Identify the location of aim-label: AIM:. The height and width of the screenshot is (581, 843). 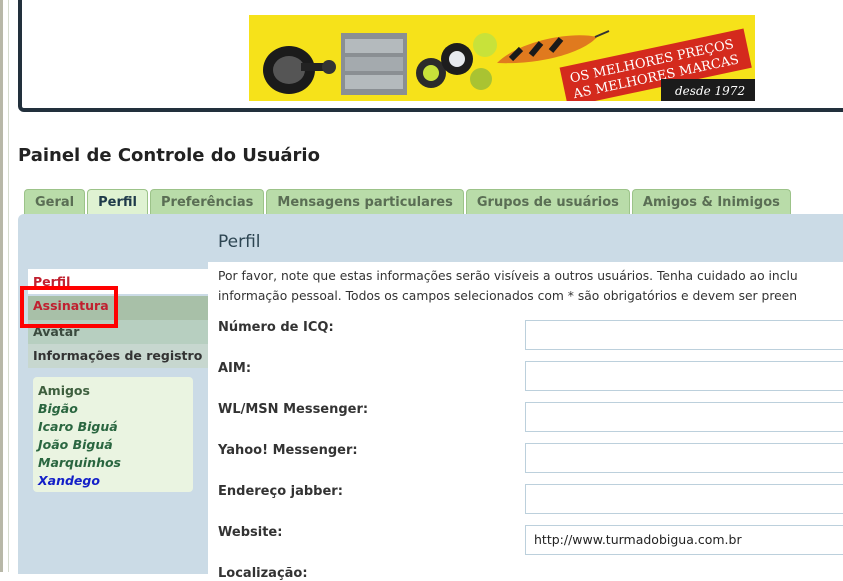
(235, 368).